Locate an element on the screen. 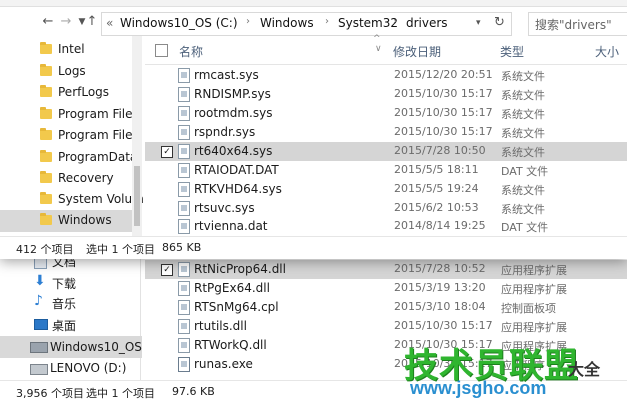  nav-item-label: 音乐 is located at coordinates (64, 304).